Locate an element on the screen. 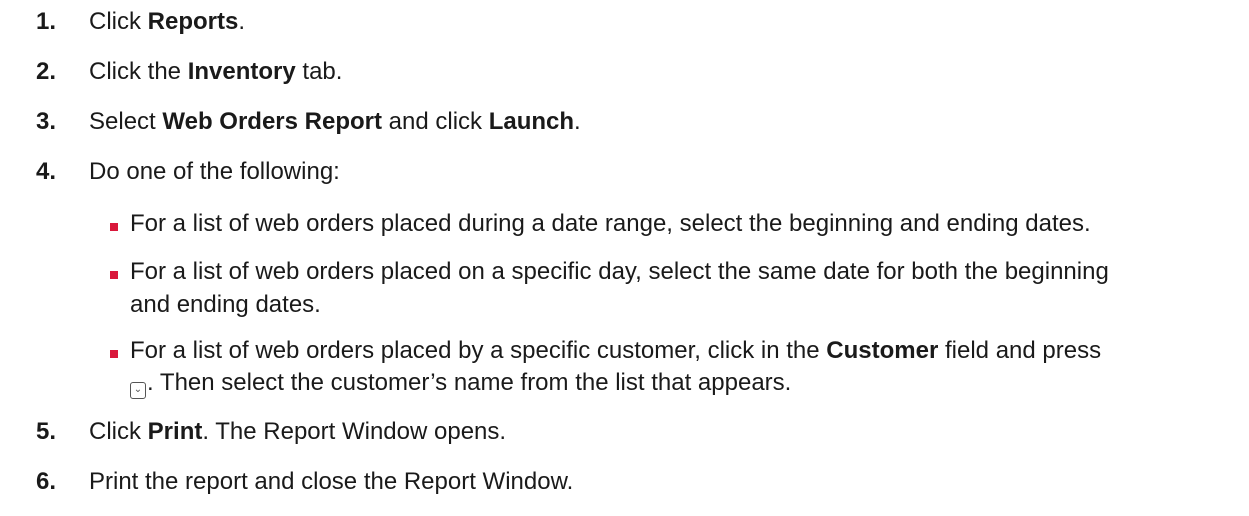 Image resolution: width=1249 pixels, height=516 pixels. step-4: 4. Do one of the following: is located at coordinates (188, 172).